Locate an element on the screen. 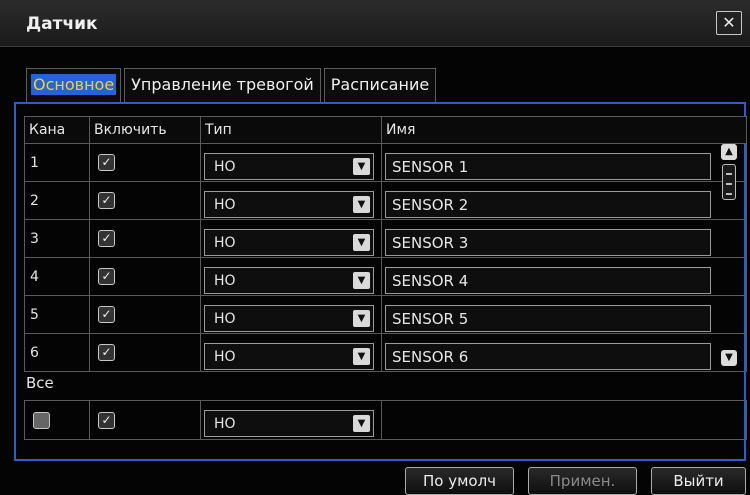 Image resolution: width=750 pixels, height=495 pixels. scrollbar-thumb is located at coordinates (729, 182).